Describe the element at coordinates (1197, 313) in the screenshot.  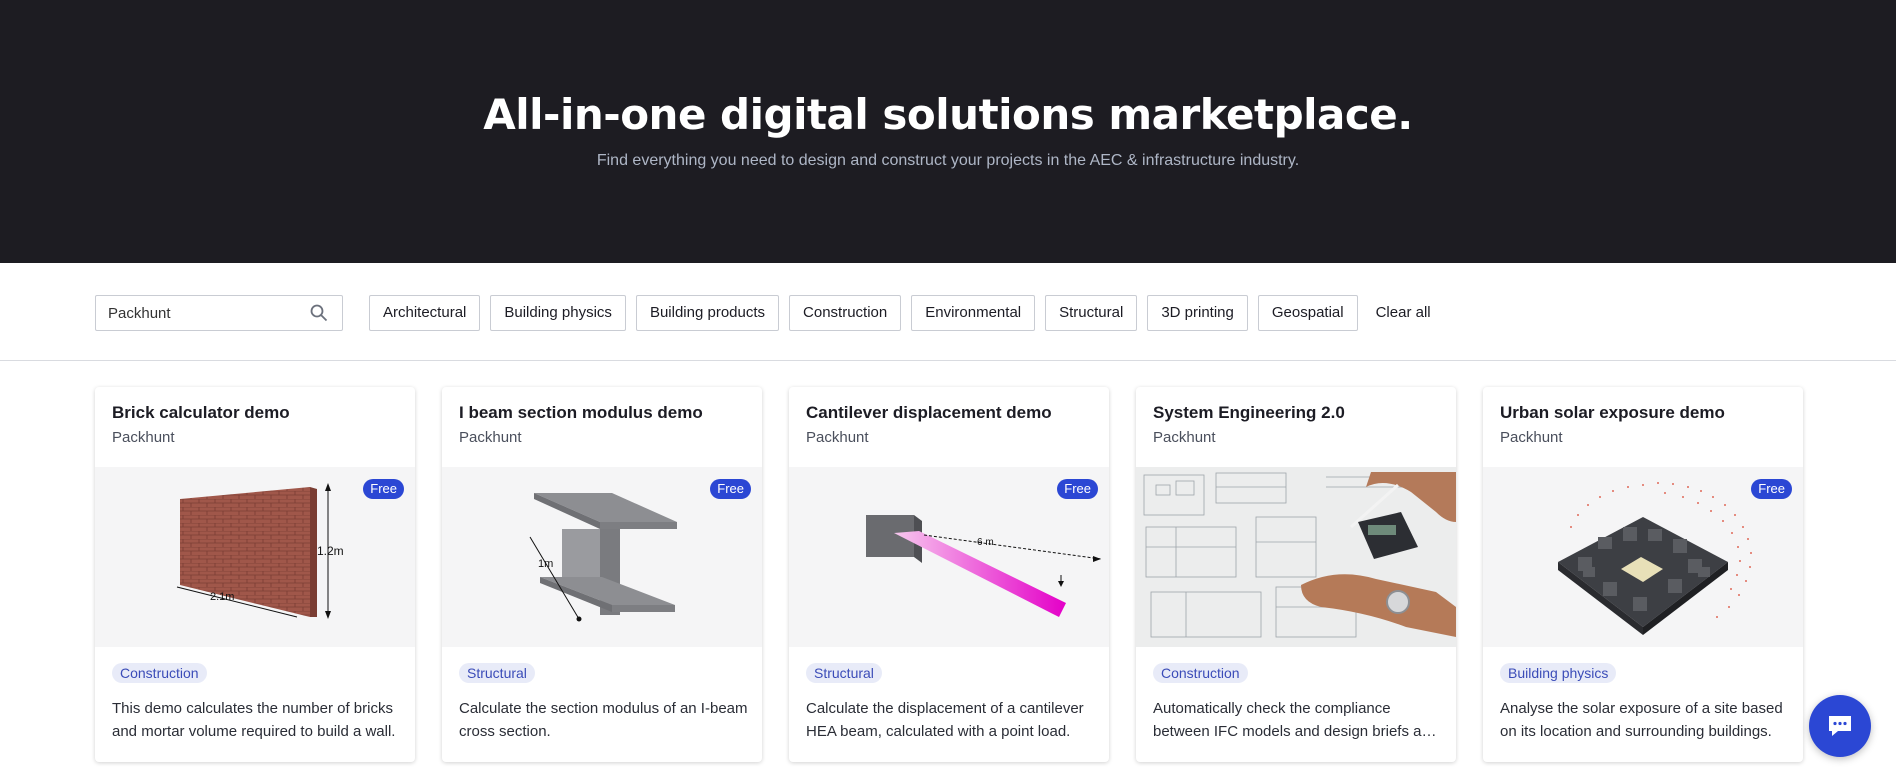
I see `filter-3d-printing: 3D printing` at that location.